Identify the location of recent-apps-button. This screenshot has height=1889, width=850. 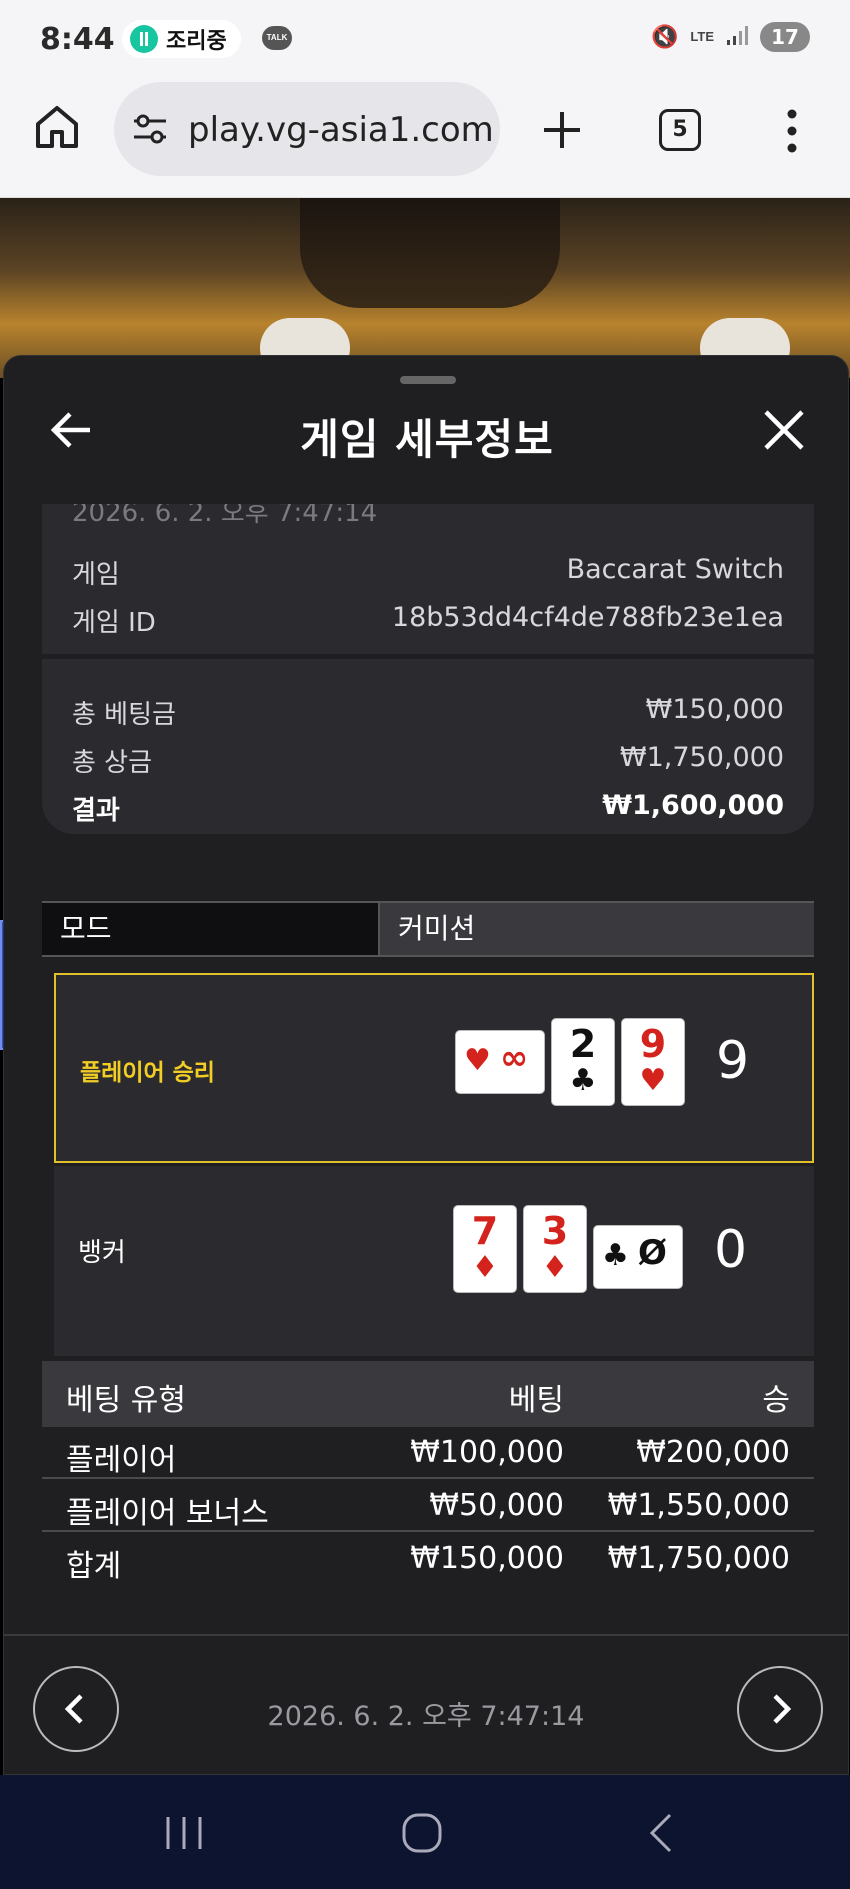
(184, 1833).